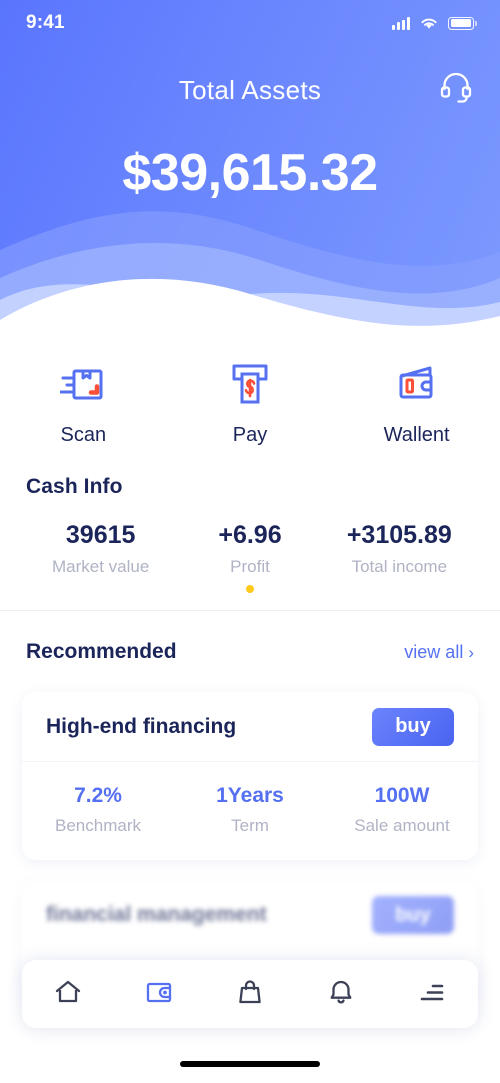  Describe the element at coordinates (456, 88) in the screenshot. I see `headset-support-icon` at that location.